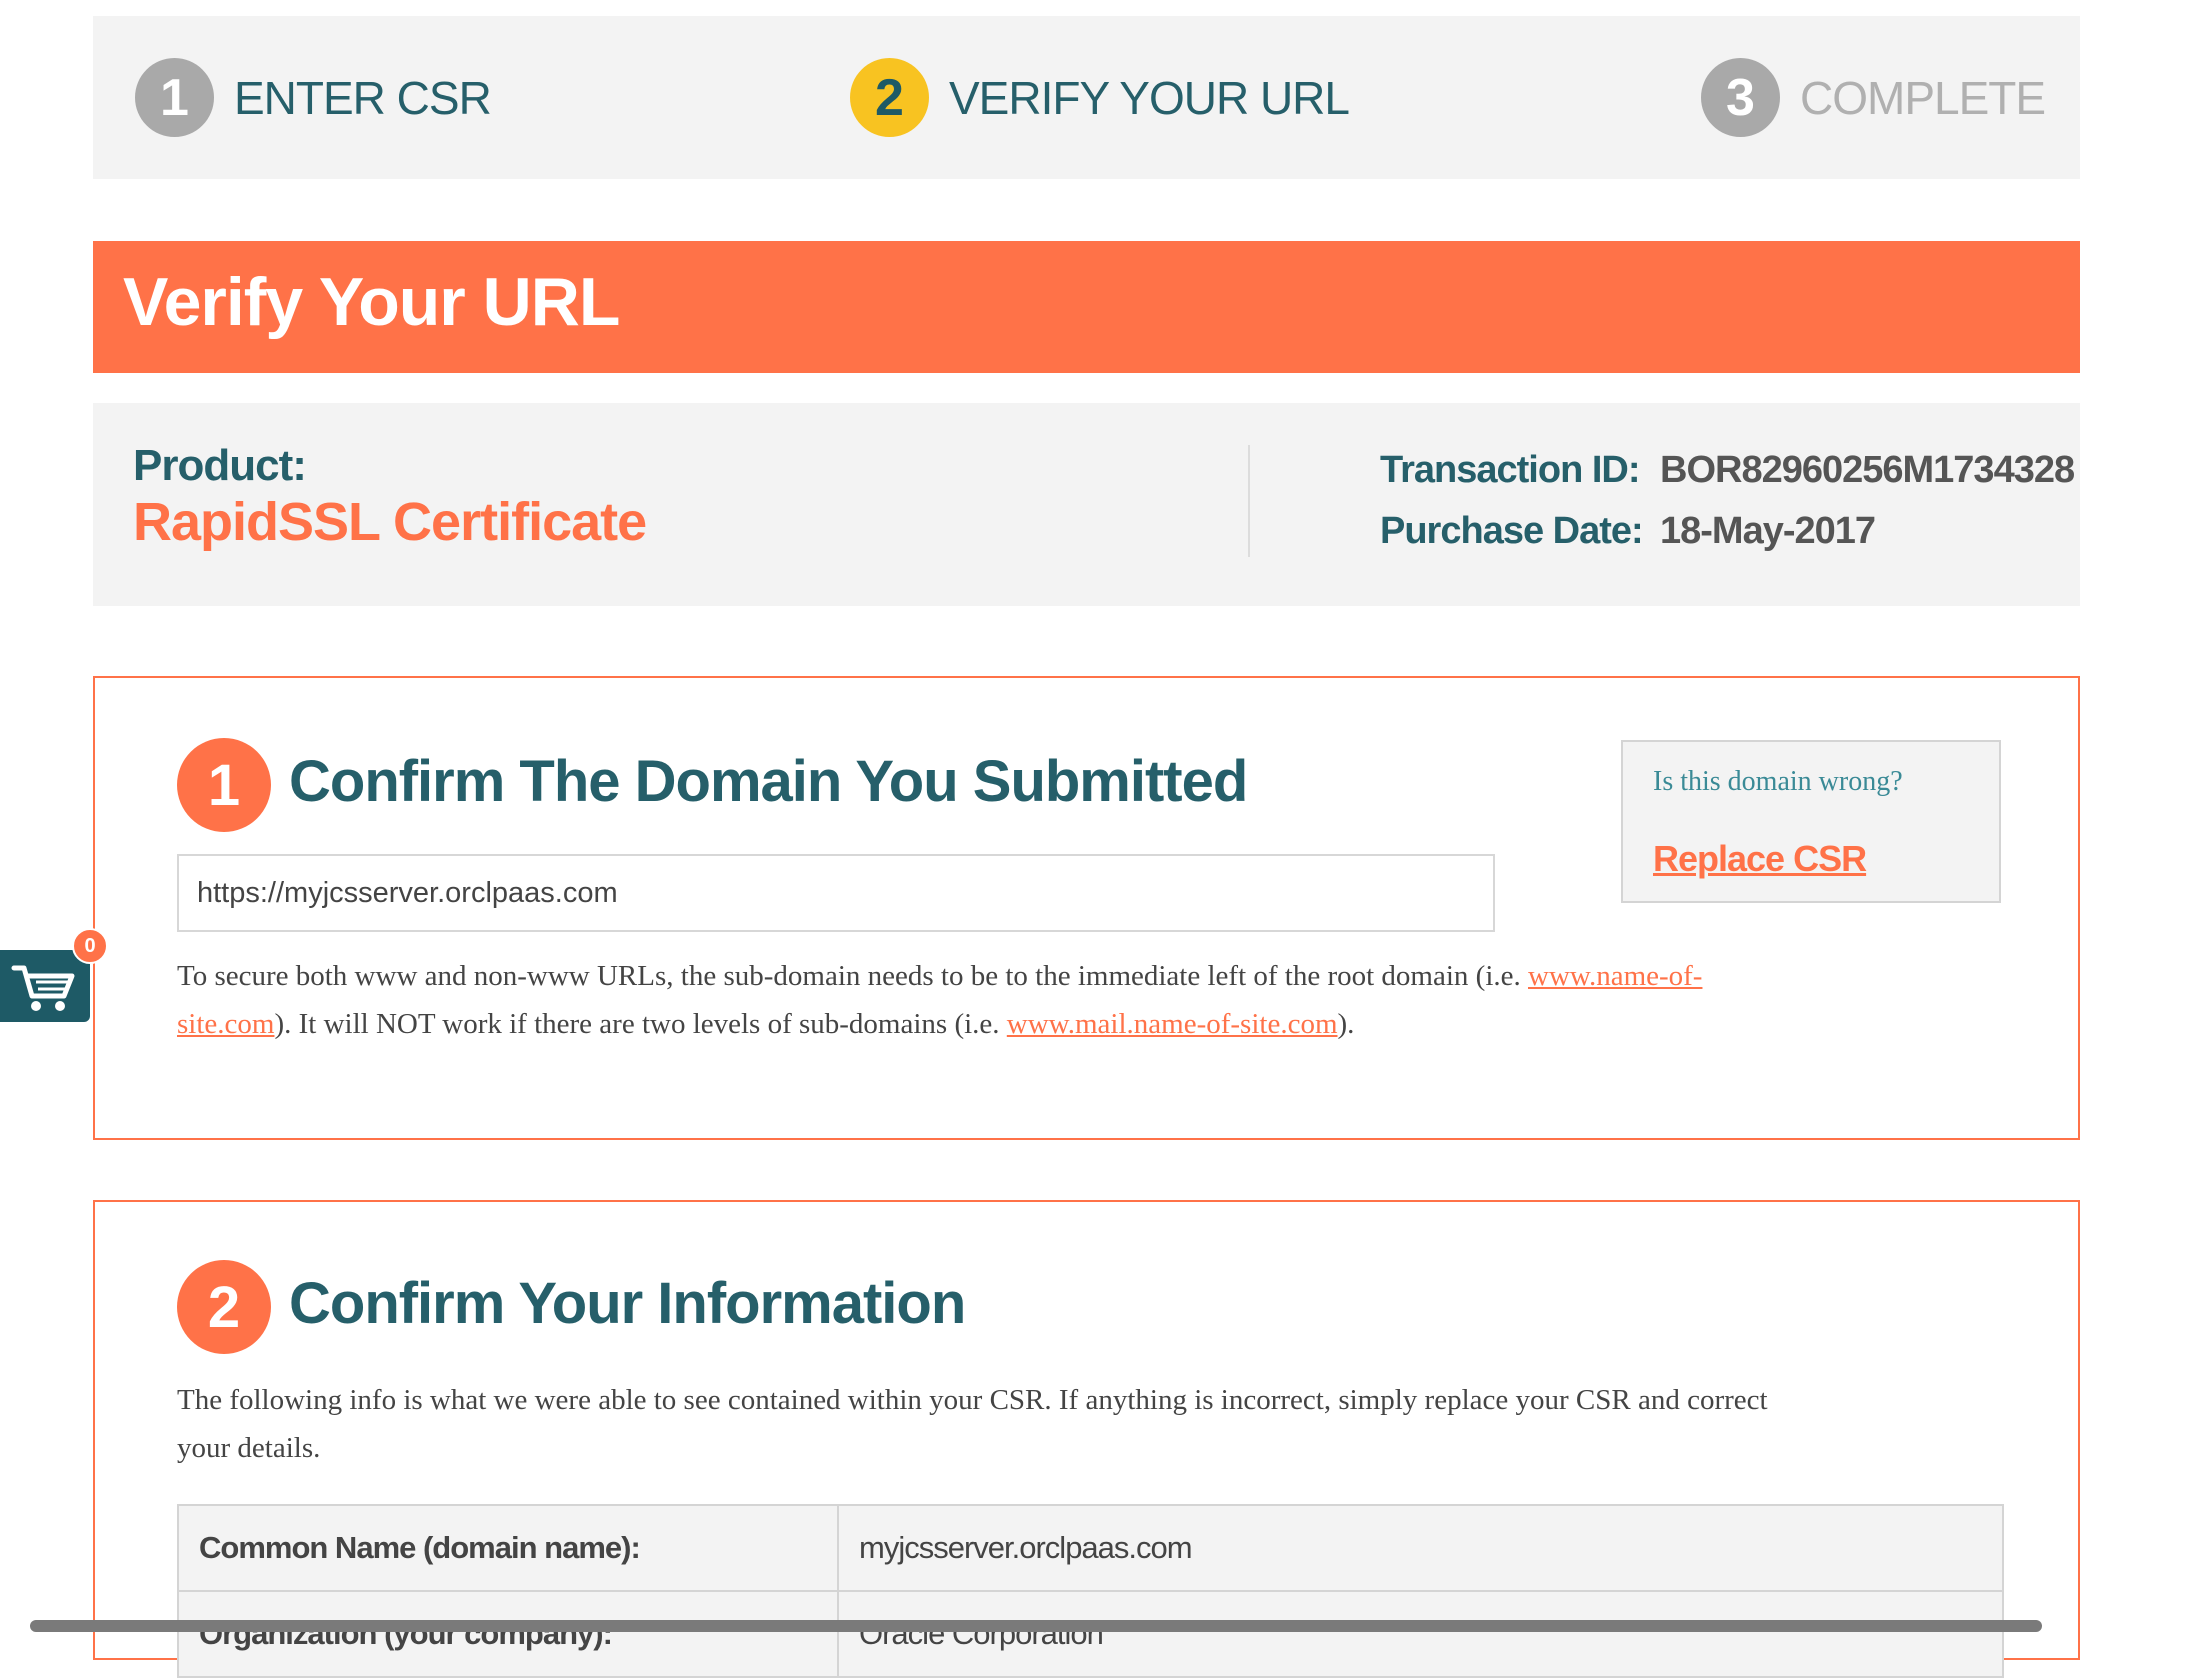 The width and height of the screenshot is (2202, 1678). Describe the element at coordinates (1867, 470) in the screenshot. I see `transaction-id-value: BOR82960256M1734328` at that location.